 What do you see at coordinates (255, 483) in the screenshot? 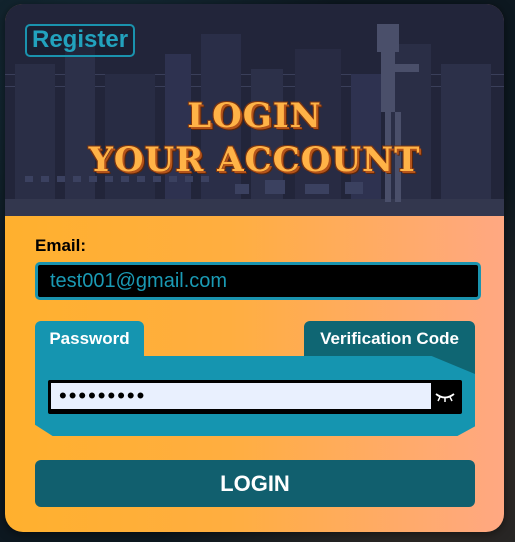
I see `login-button: LOGIN` at bounding box center [255, 483].